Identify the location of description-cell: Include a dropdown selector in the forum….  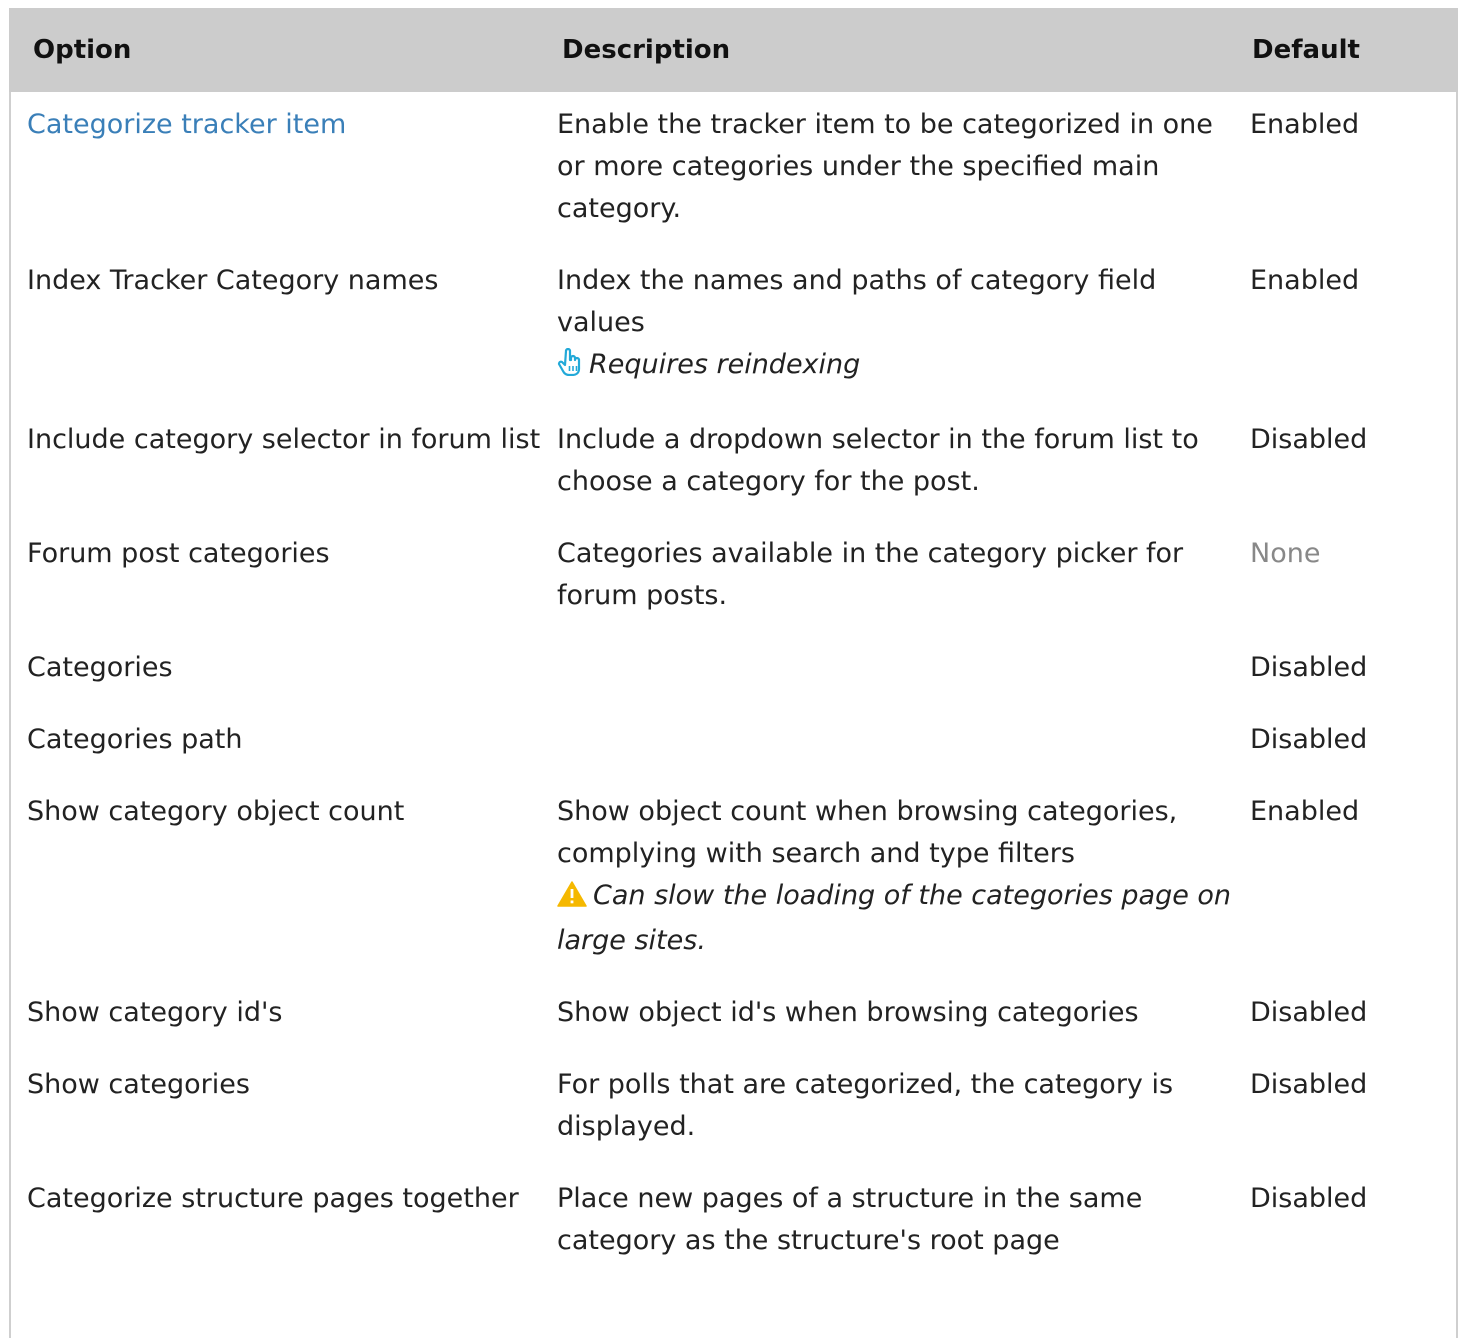
(902, 464).